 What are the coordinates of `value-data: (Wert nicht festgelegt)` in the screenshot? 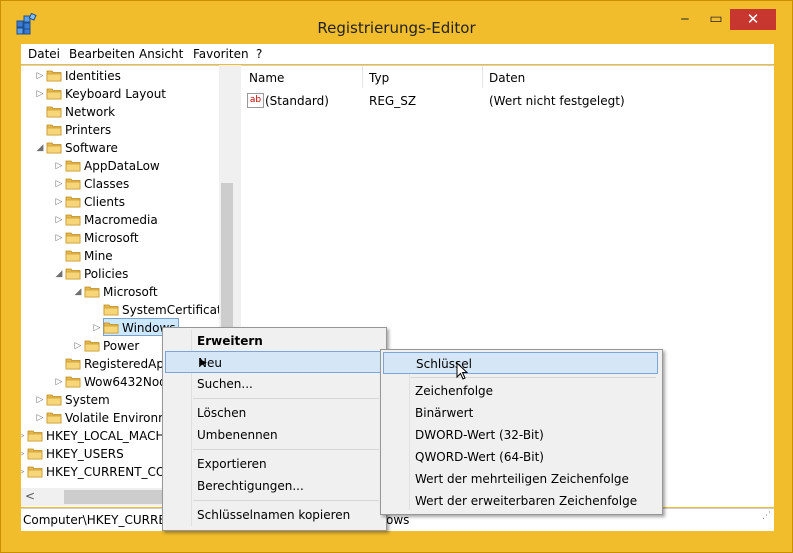 It's located at (557, 101).